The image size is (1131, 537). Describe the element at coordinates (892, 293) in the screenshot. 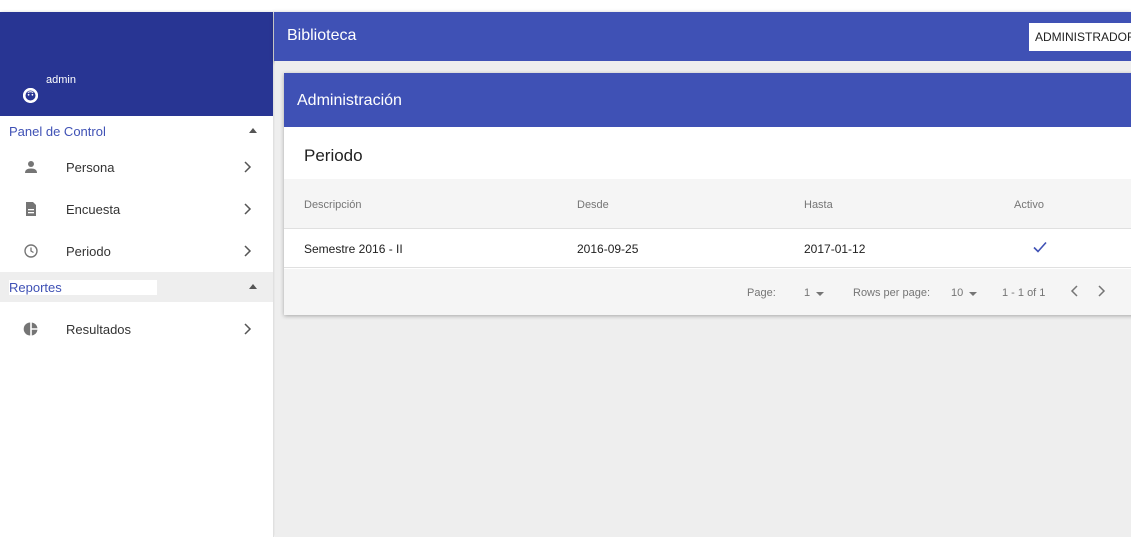

I see `rows-per-page-label: Rows per page:` at that location.